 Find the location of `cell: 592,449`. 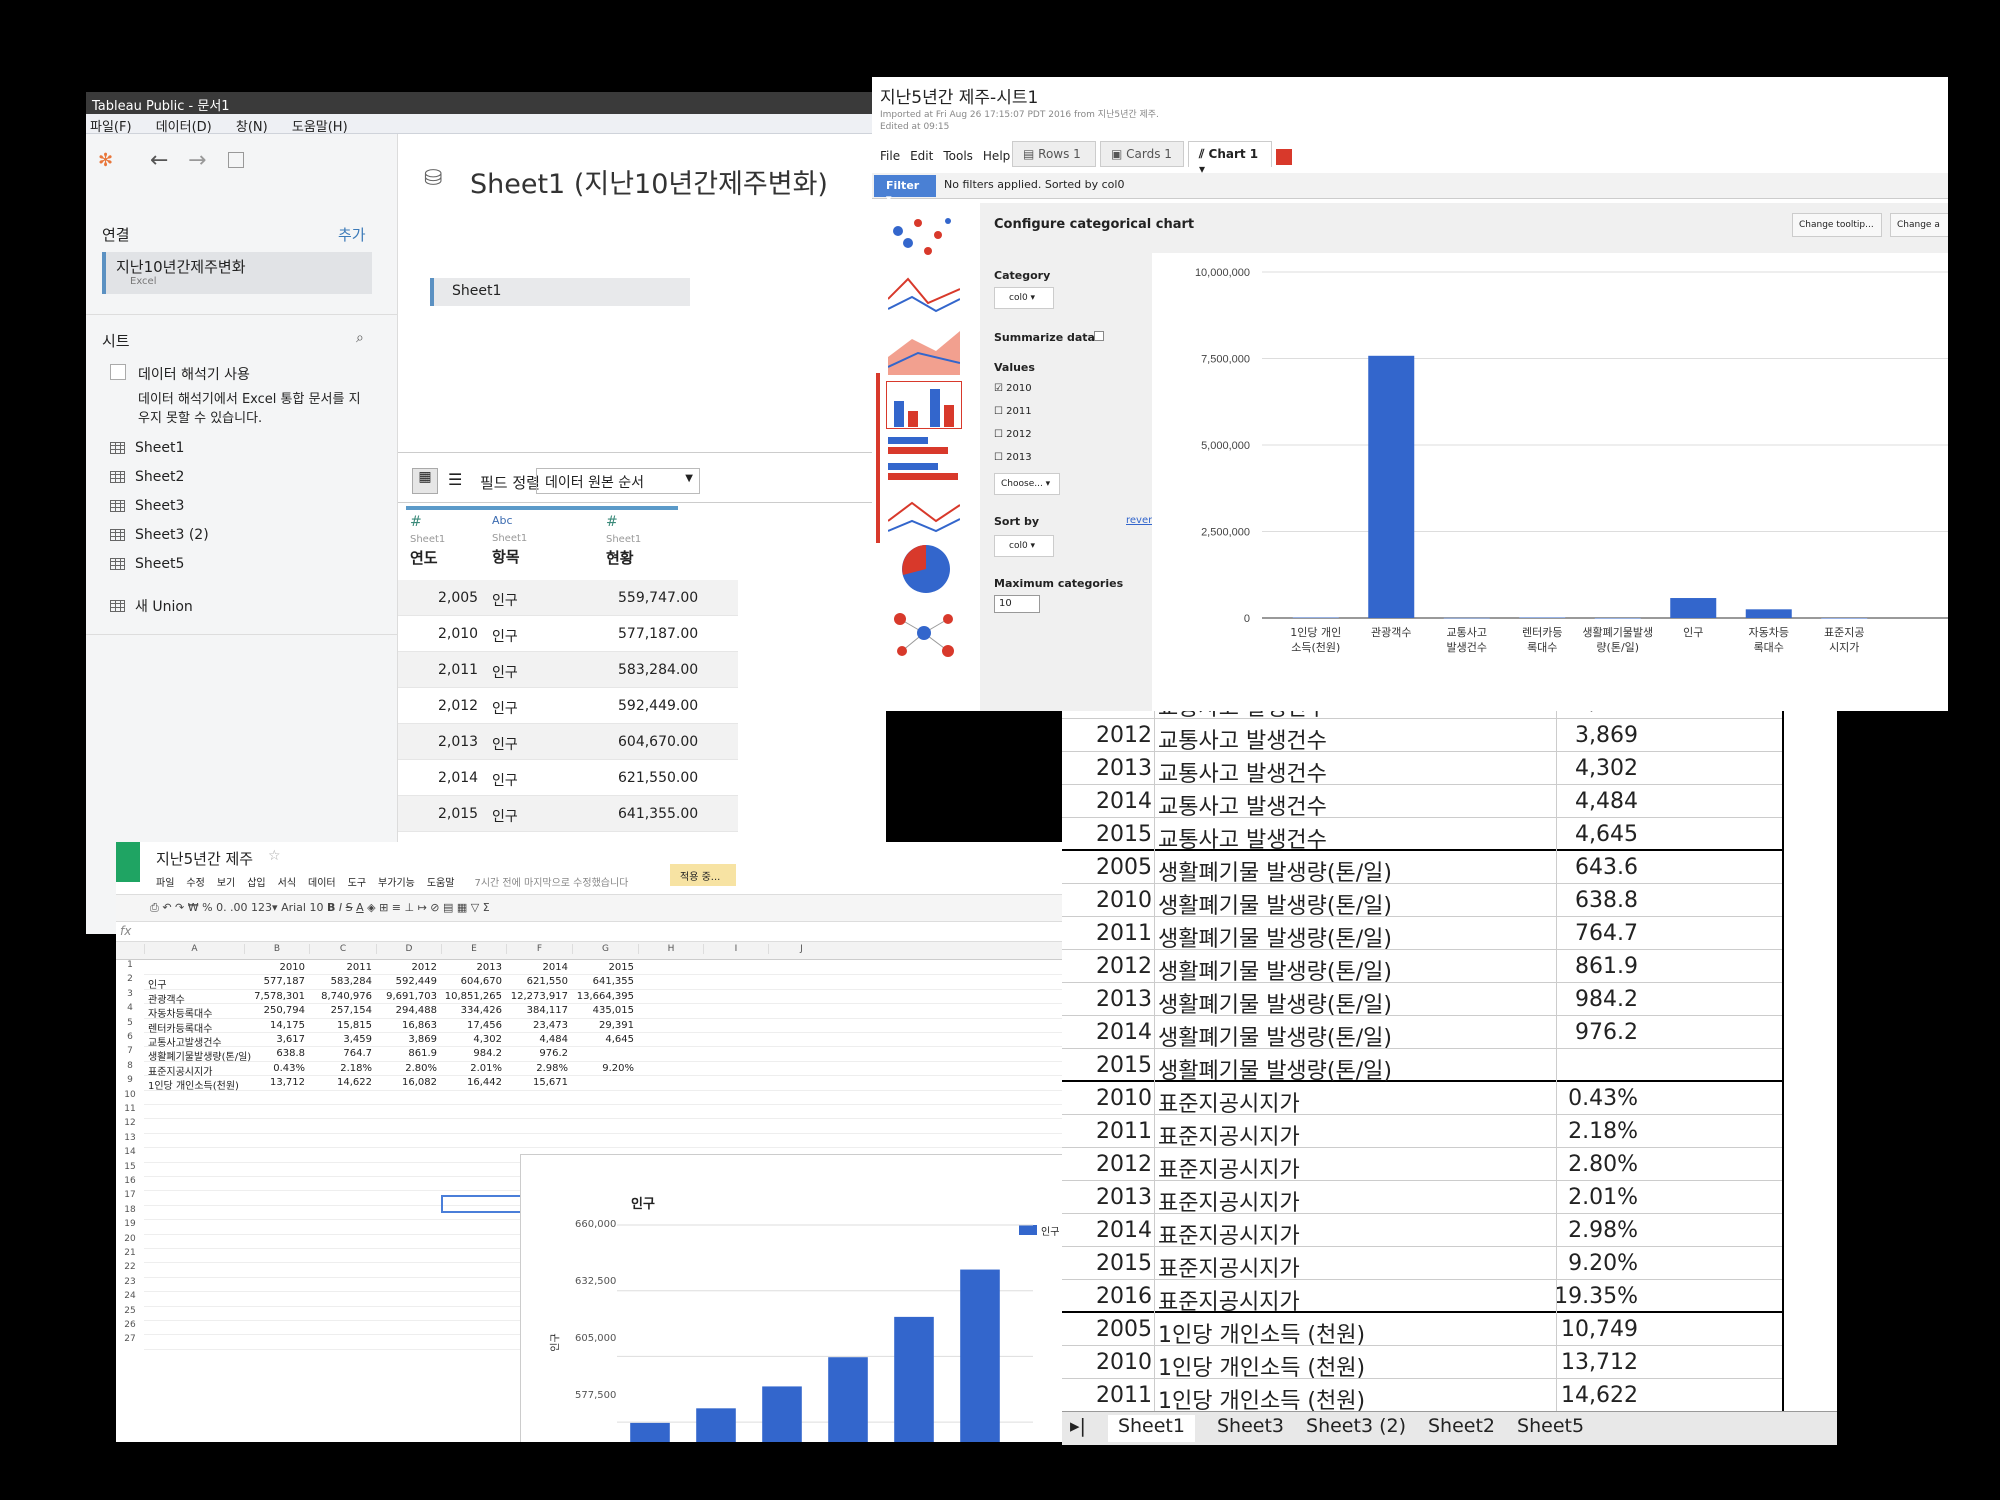

cell: 592,449 is located at coordinates (406, 981).